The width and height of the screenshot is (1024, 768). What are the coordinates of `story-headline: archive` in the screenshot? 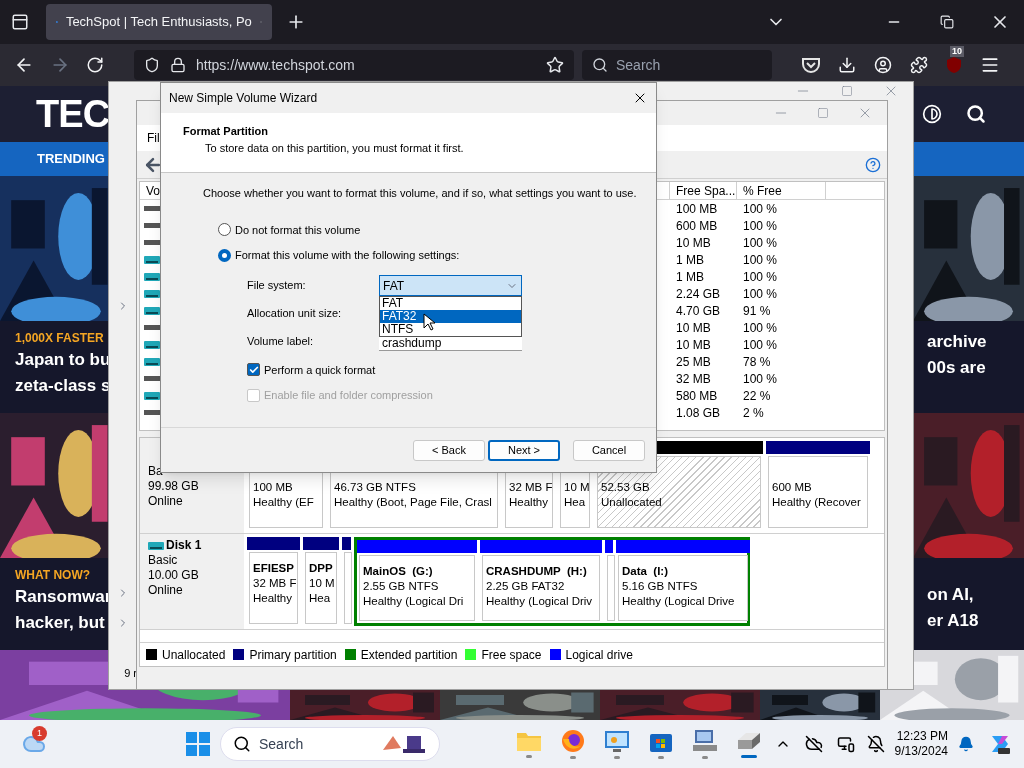 It's located at (975, 342).